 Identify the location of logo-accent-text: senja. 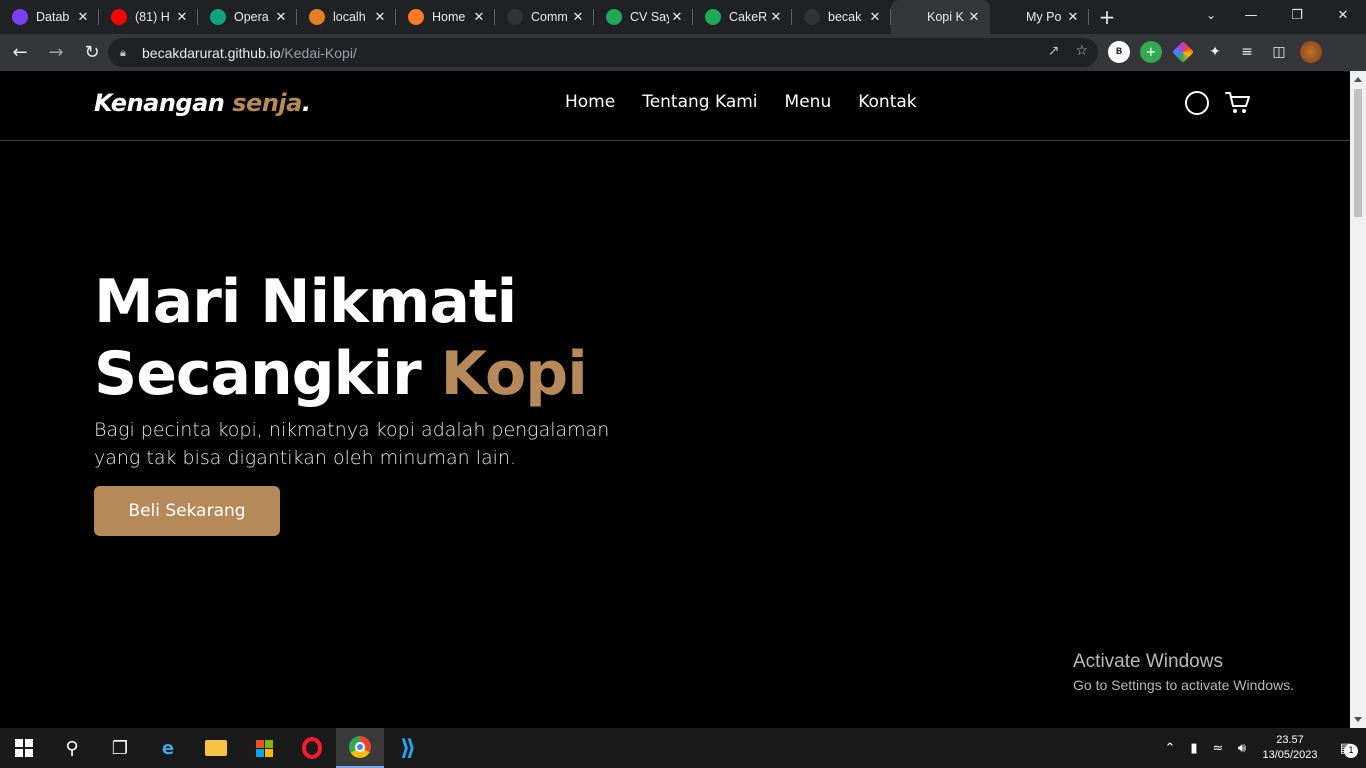
(267, 103).